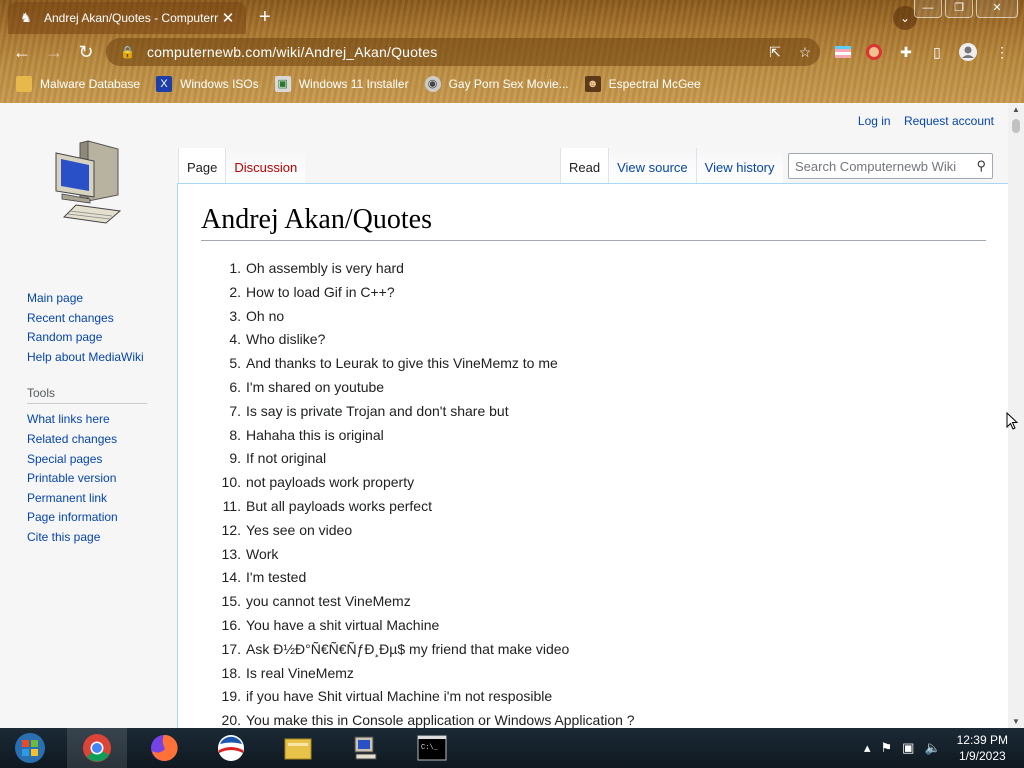 This screenshot has height=768, width=1024. Describe the element at coordinates (235, 268) in the screenshot. I see `list-item-number: 1.` at that location.